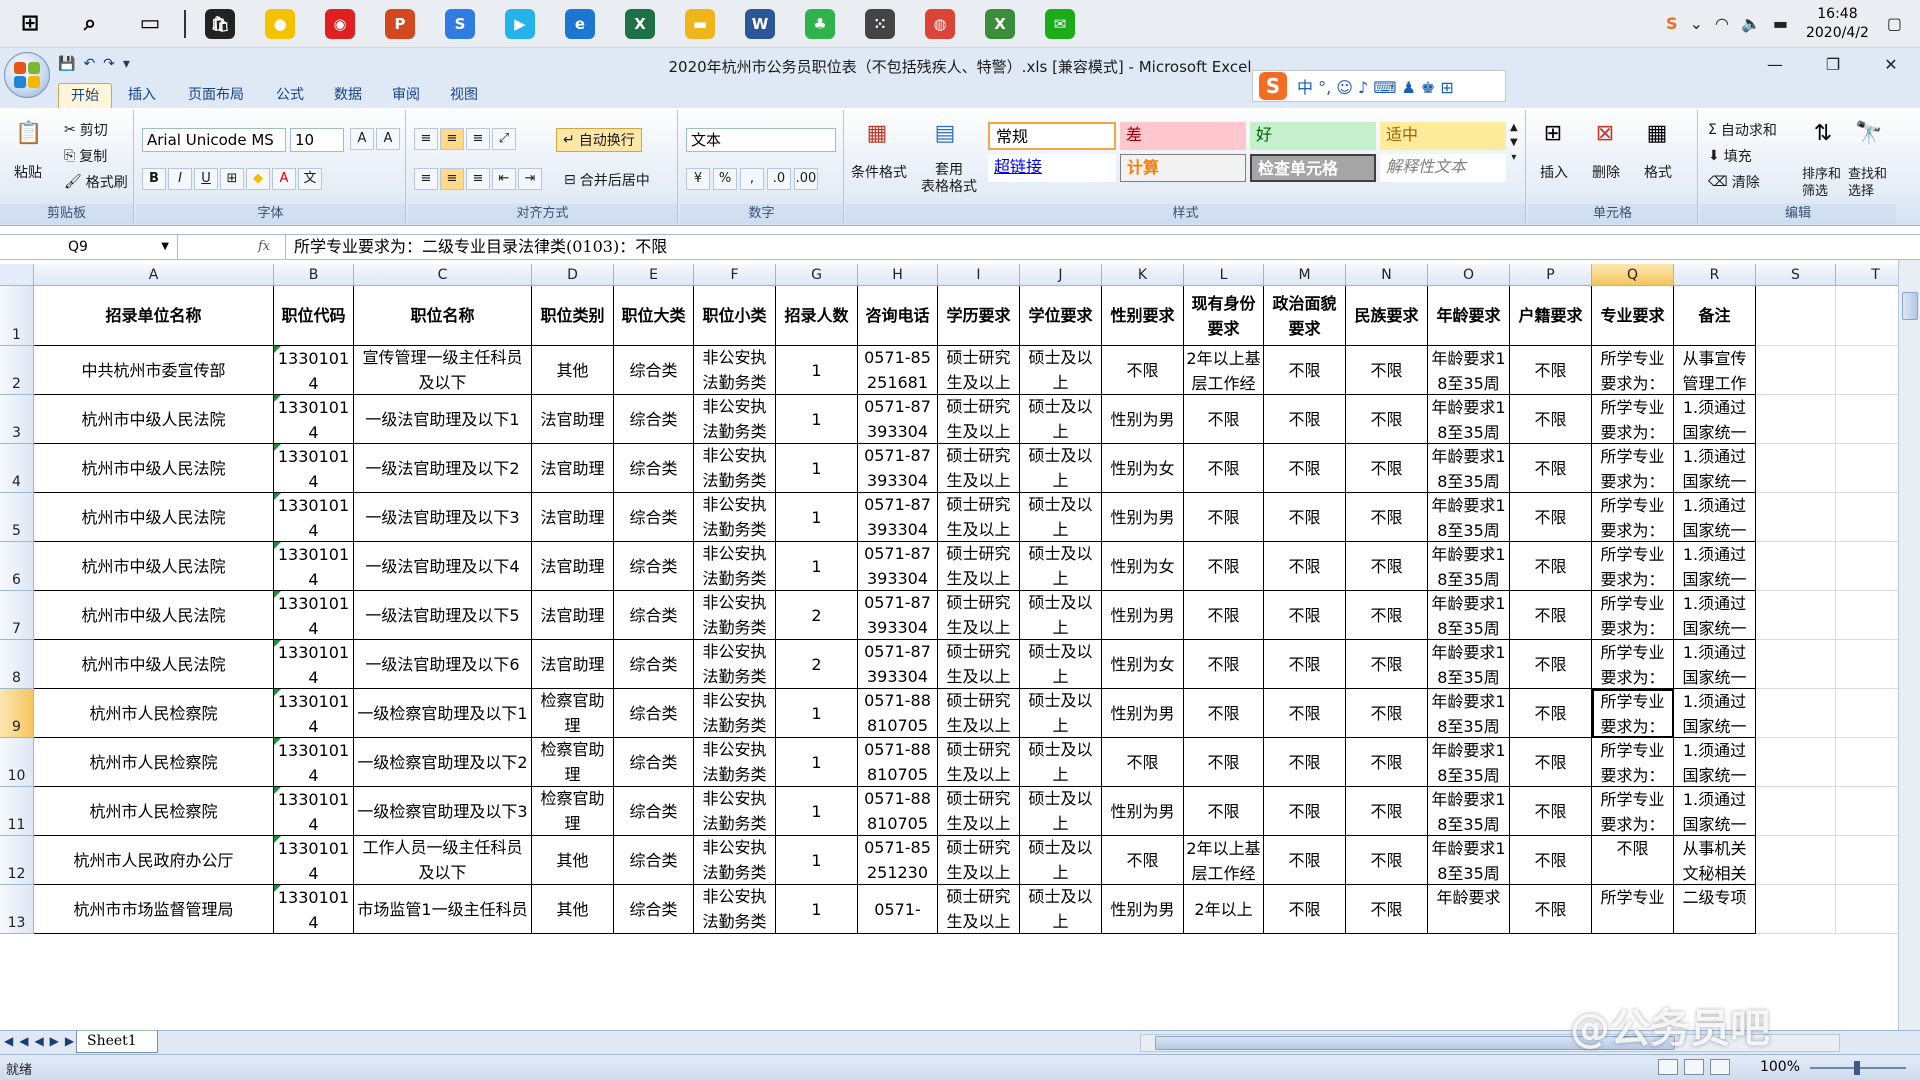 This screenshot has width=1920, height=1080. Describe the element at coordinates (817, 615) in the screenshot. I see `table-cell: 2` at that location.